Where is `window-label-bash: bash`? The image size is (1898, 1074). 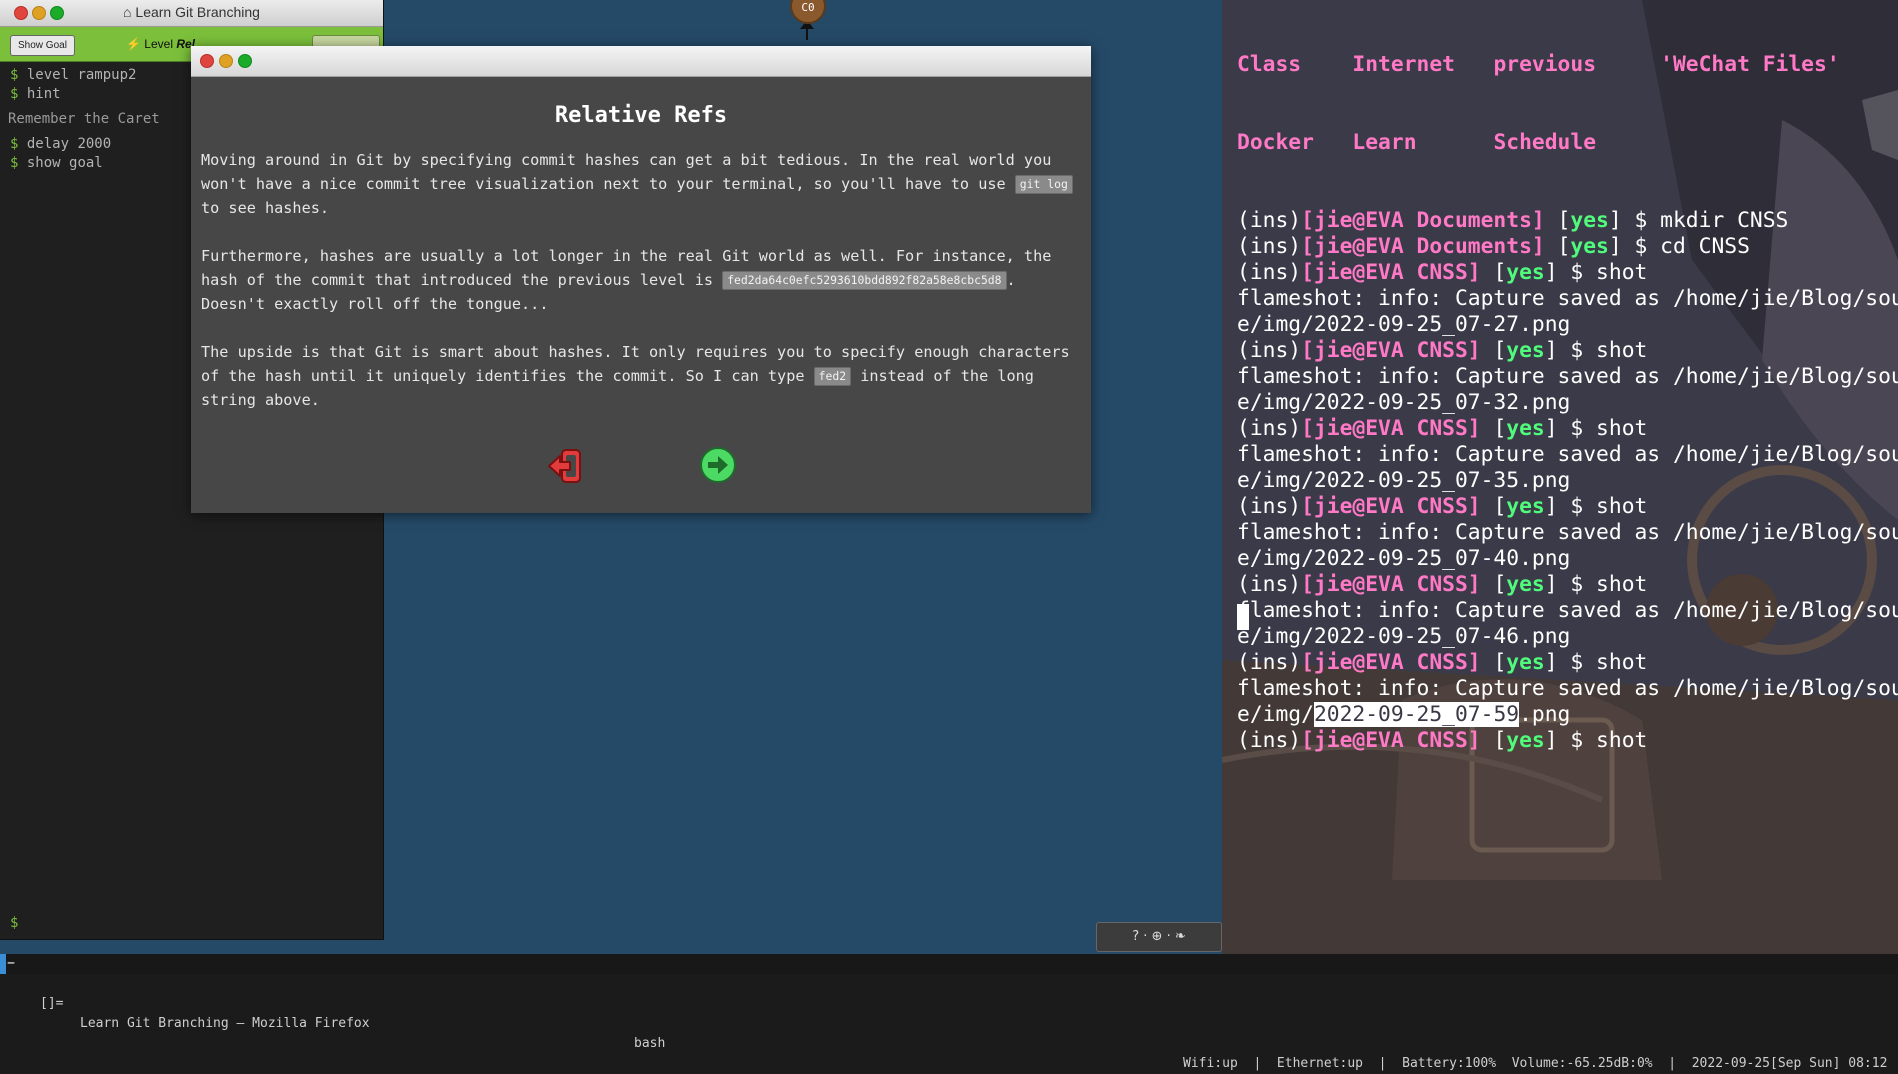 window-label-bash: bash is located at coordinates (650, 1043).